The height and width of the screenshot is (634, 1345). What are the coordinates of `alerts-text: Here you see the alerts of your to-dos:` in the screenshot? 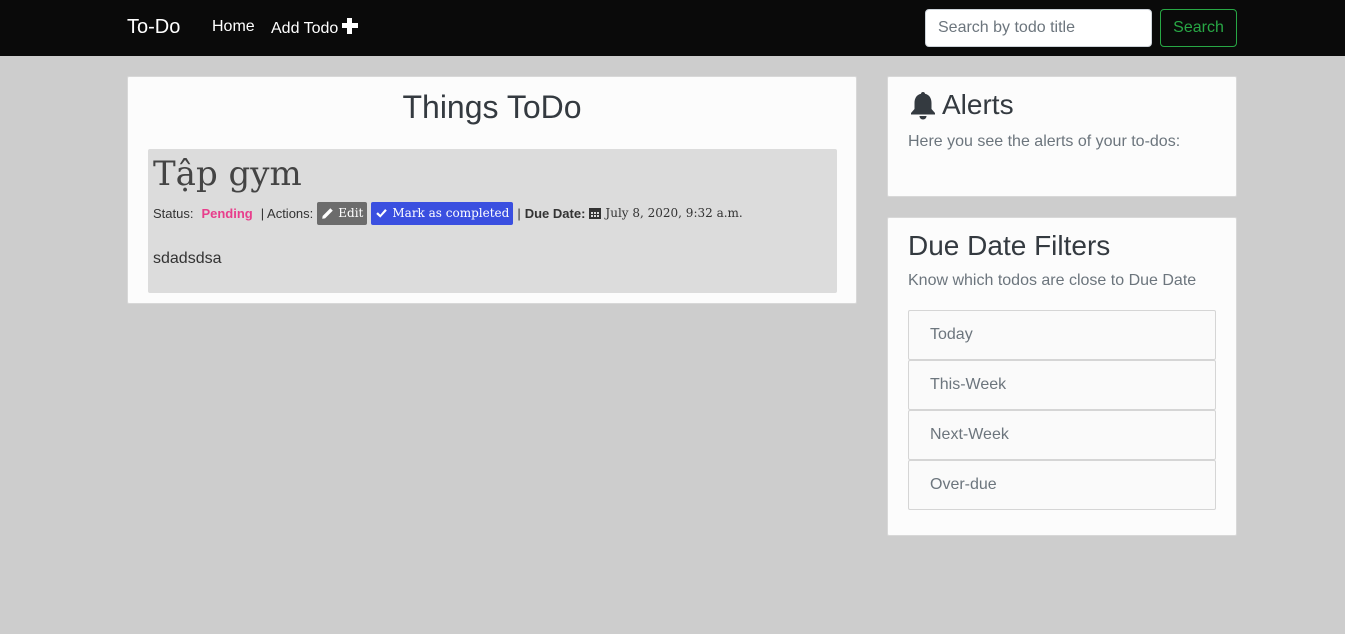 It's located at (1044, 141).